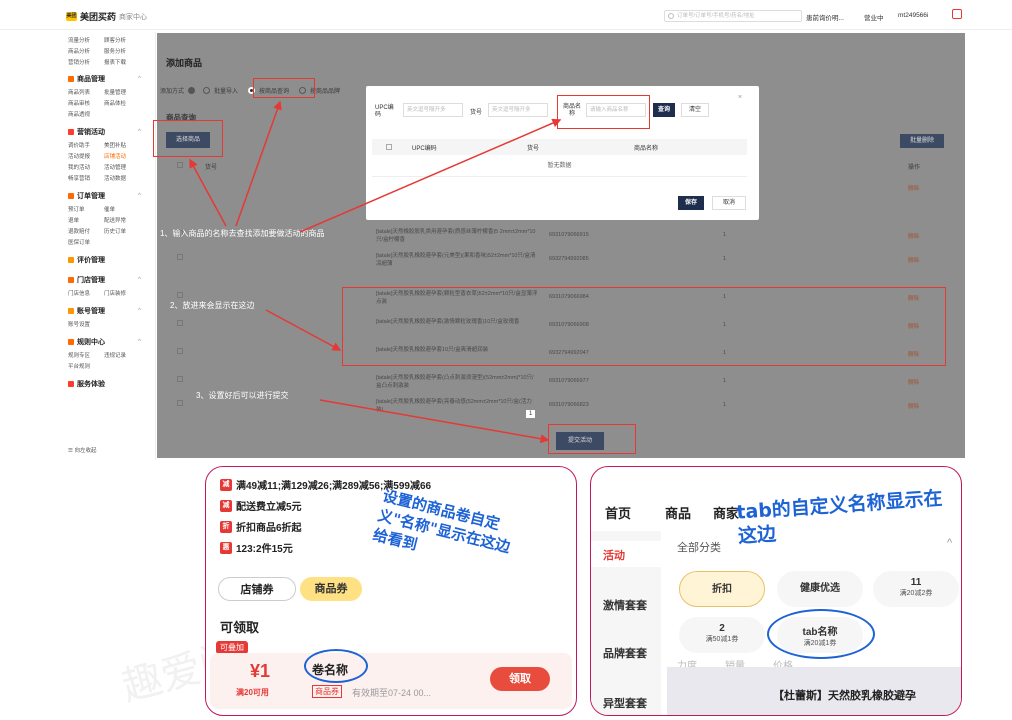 The image size is (1012, 720). Describe the element at coordinates (625, 703) in the screenshot. I see `nav-item-3: 异型套套` at that location.